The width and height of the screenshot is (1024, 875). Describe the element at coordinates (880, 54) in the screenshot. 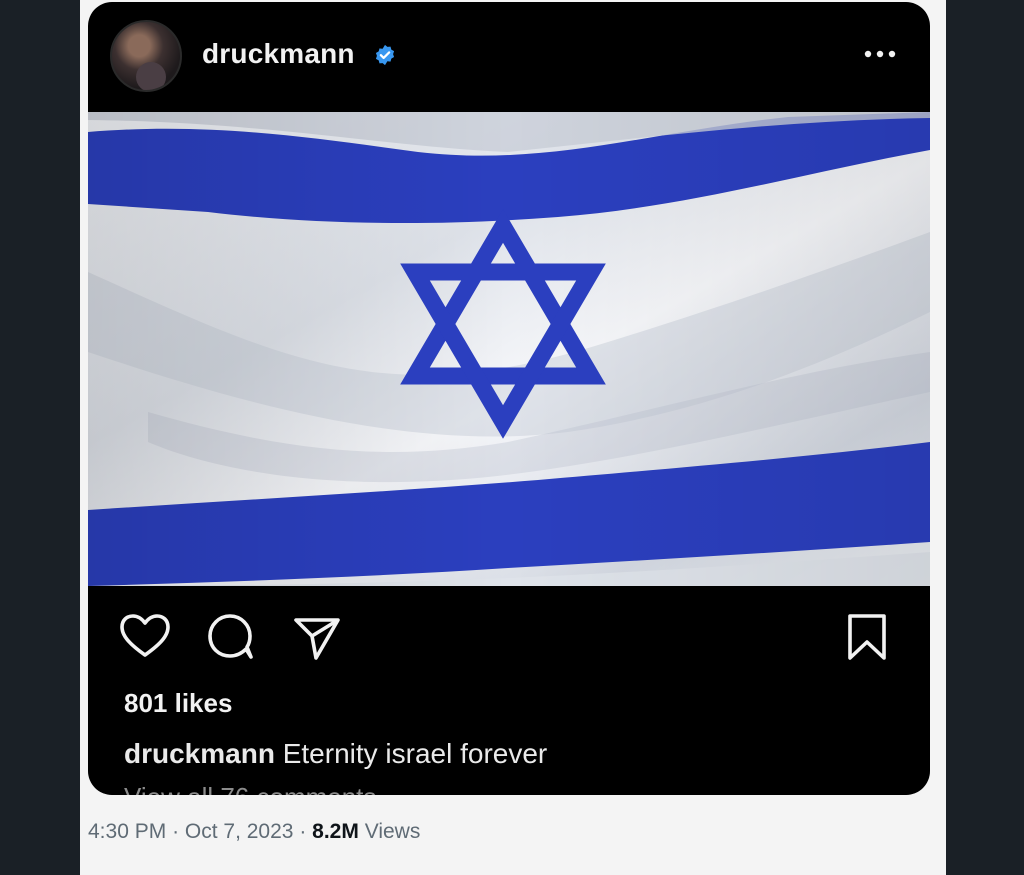

I see `more-icon` at that location.